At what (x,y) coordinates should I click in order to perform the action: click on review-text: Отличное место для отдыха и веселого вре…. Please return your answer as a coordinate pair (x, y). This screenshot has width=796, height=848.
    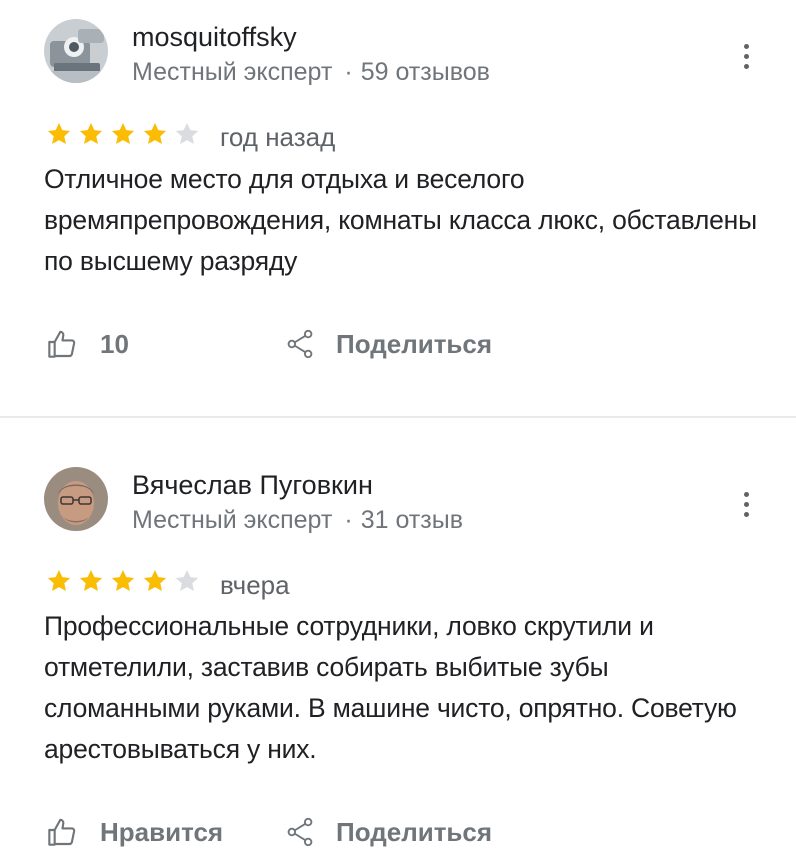
    Looking at the image, I should click on (400, 220).